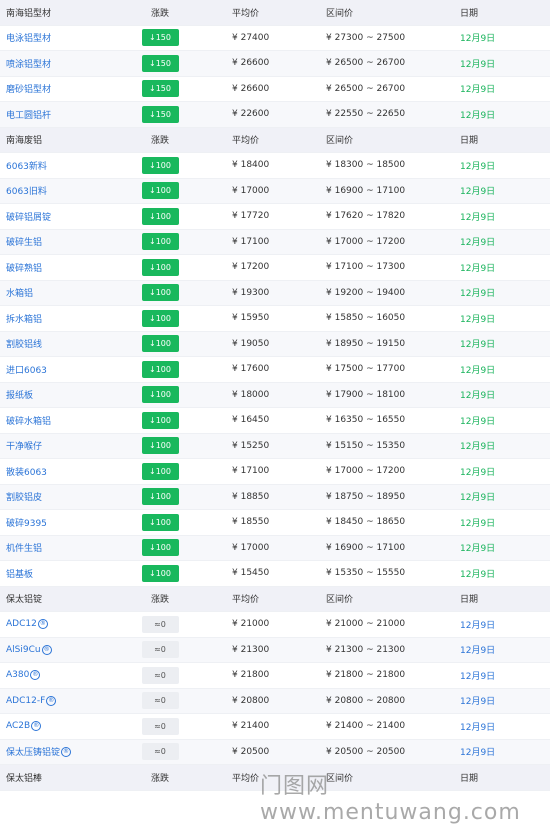  What do you see at coordinates (275, 115) in the screenshot?
I see `table-row: 电工圆铝杆 ↓150 ¥ 22600 ¥ 22550 ~ 22650 12月9日` at bounding box center [275, 115].